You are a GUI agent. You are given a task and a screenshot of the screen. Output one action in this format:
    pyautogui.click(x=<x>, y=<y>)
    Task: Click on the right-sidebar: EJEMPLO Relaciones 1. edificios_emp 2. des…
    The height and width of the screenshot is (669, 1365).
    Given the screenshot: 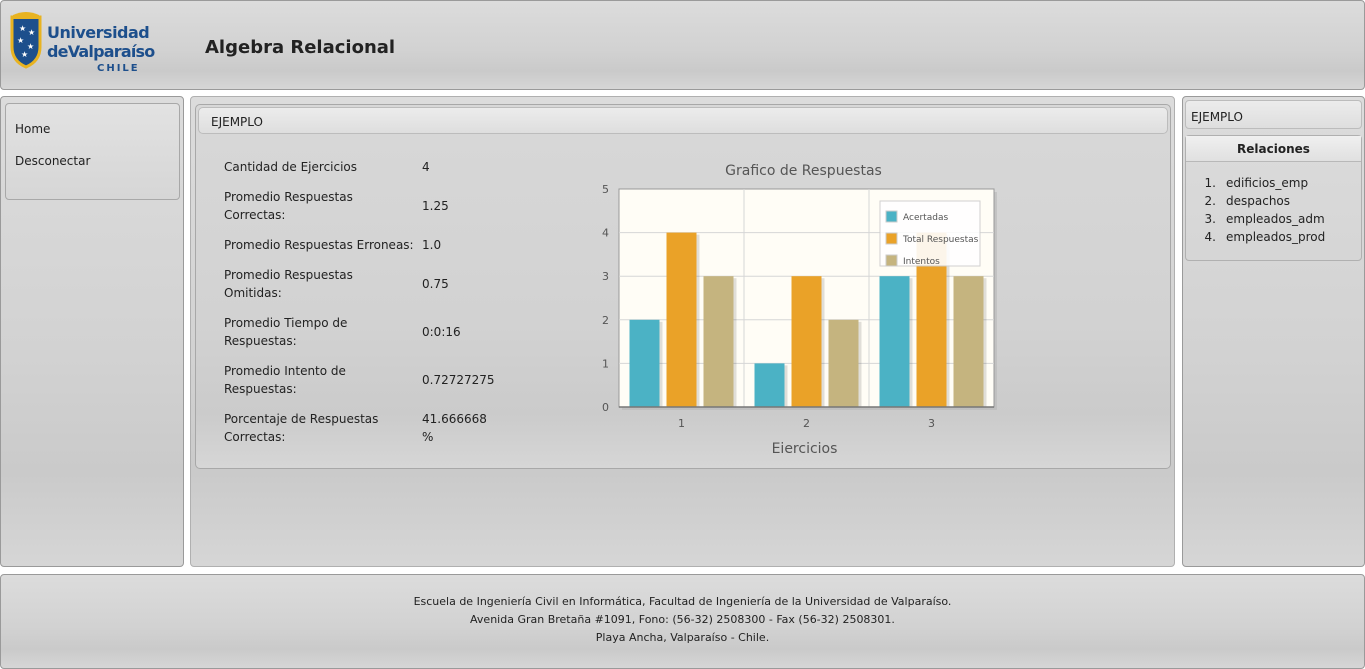 What is the action you would take?
    pyautogui.click(x=1273, y=331)
    